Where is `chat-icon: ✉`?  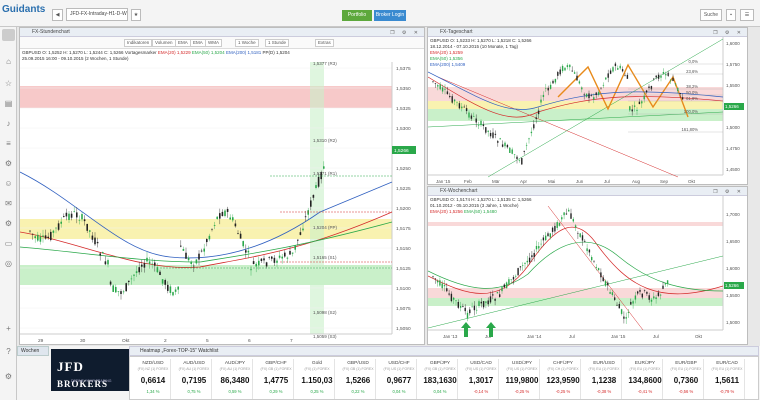
chat-icon: ✉ is located at coordinates (8, 203).